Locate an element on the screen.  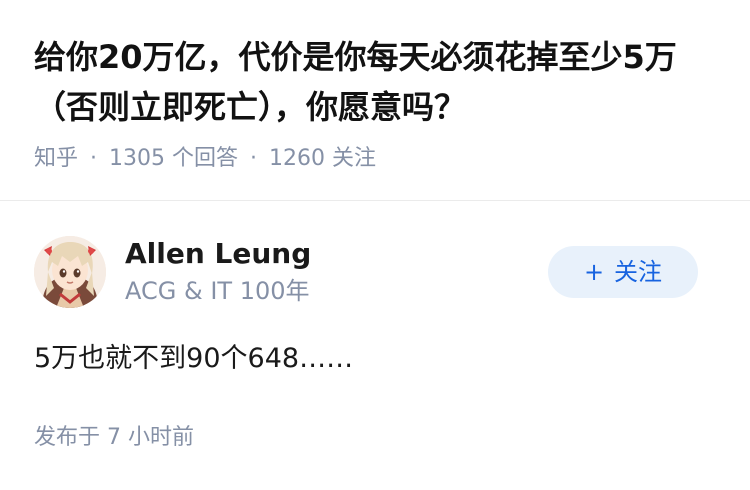
question-meta: 知乎 · 1305 个回答 · 1260 关注 is located at coordinates (375, 159).